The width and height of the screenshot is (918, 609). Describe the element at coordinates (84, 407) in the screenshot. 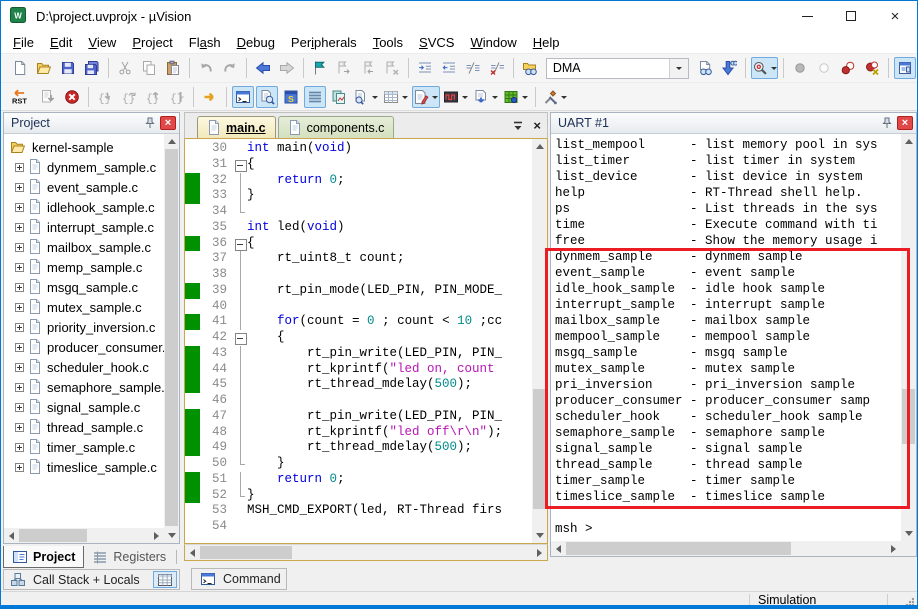

I see `tree-item-signal_sample: signal_sample.c` at that location.